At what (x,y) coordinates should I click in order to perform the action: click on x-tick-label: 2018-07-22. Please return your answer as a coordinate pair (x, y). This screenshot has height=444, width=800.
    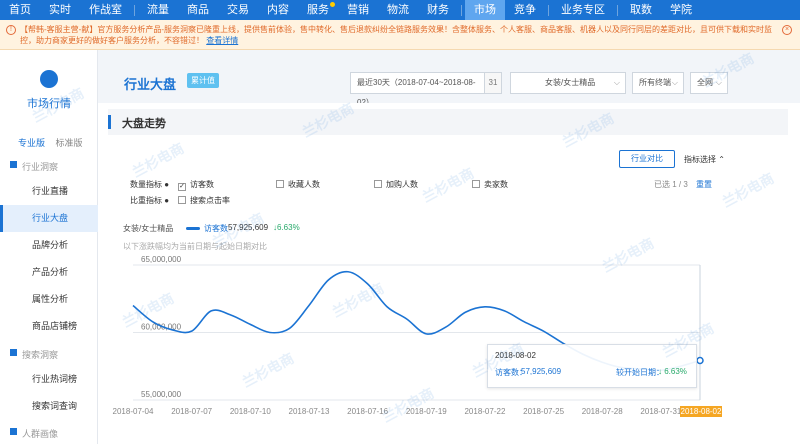
    Looking at the image, I should click on (484, 411).